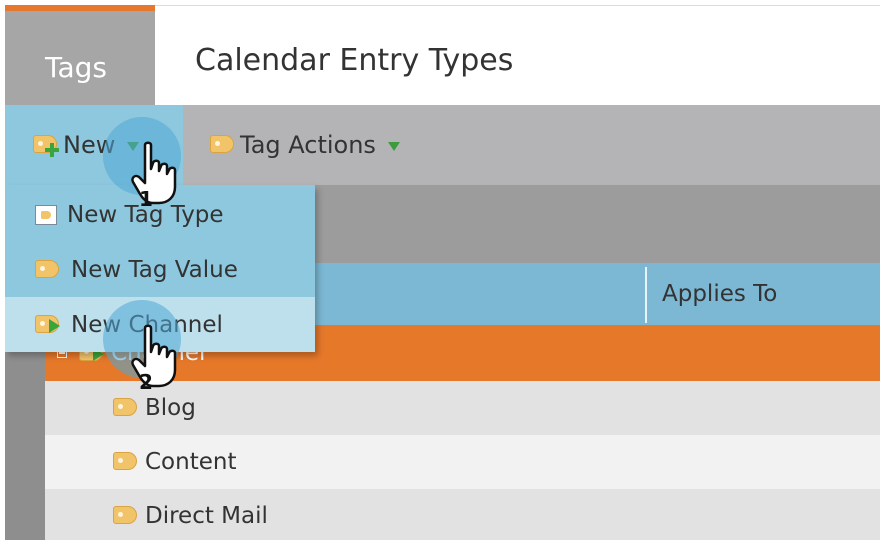 The height and width of the screenshot is (540, 885). Describe the element at coordinates (170, 408) in the screenshot. I see `row-label: Blog` at that location.